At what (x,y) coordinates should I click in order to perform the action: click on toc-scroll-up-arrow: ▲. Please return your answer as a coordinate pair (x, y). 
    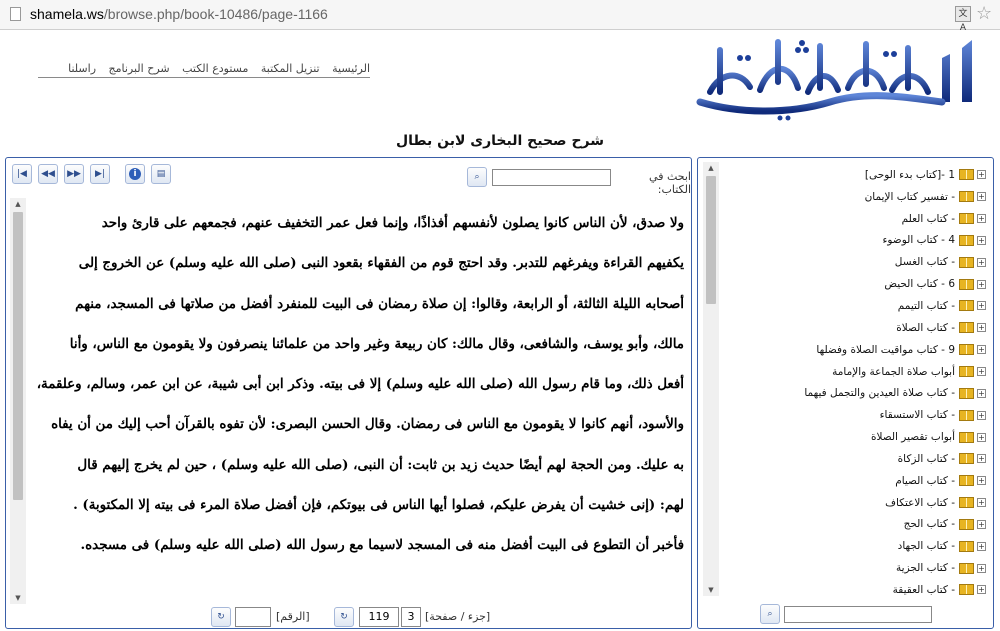
    Looking at the image, I should click on (711, 168).